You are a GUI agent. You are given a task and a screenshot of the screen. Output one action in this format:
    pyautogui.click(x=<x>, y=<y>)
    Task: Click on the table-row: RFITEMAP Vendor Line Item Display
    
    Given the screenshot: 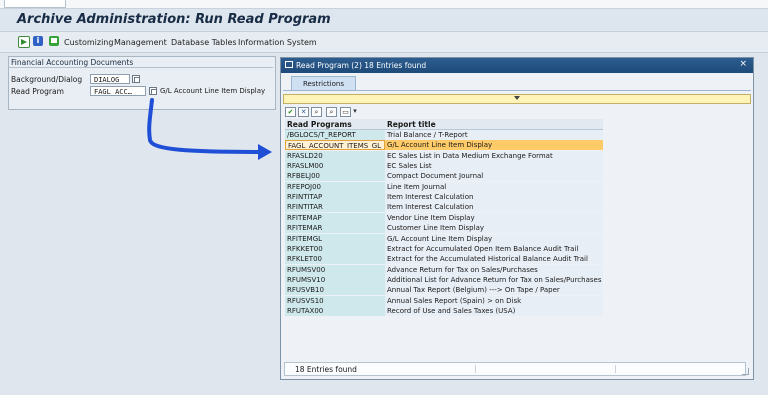 What is the action you would take?
    pyautogui.click(x=444, y=217)
    